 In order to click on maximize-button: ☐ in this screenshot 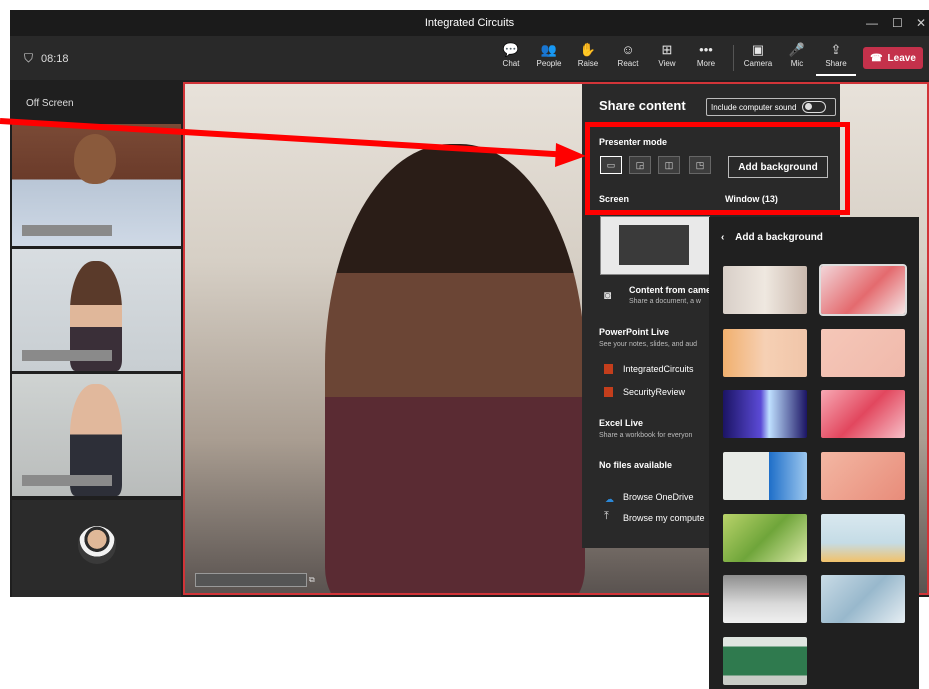, I will do `click(897, 23)`.